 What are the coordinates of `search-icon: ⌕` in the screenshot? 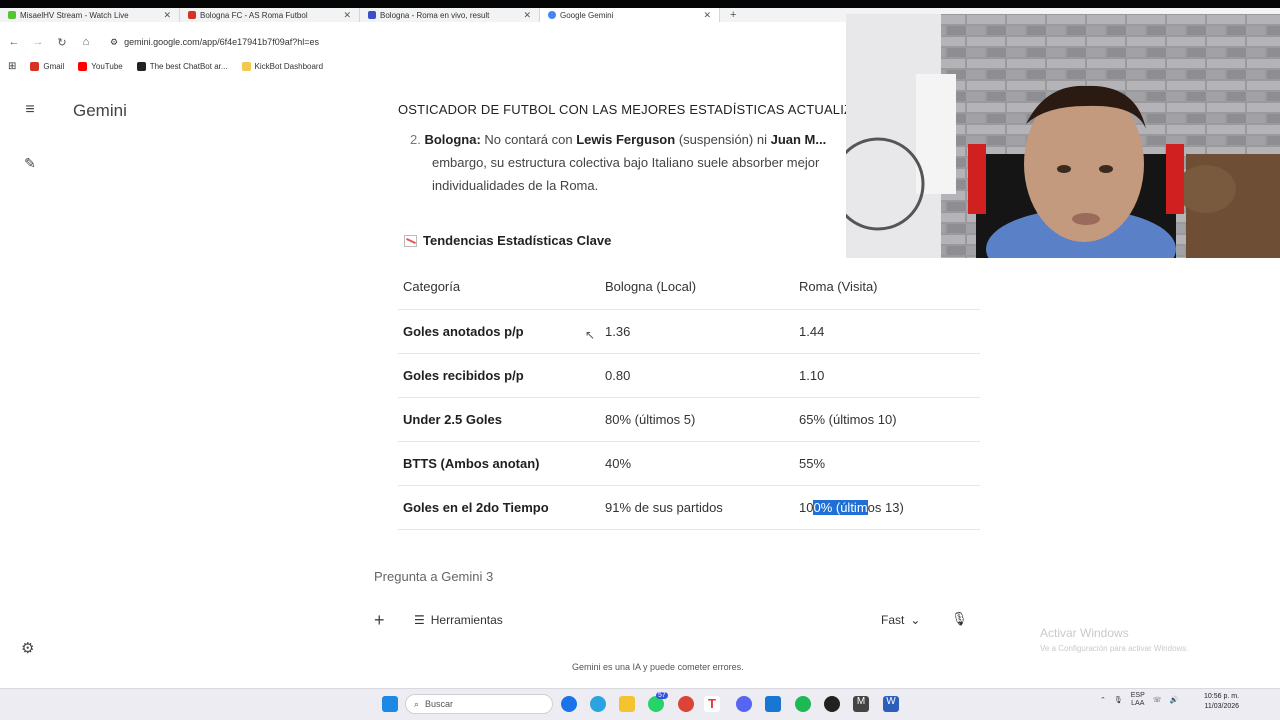 It's located at (417, 703).